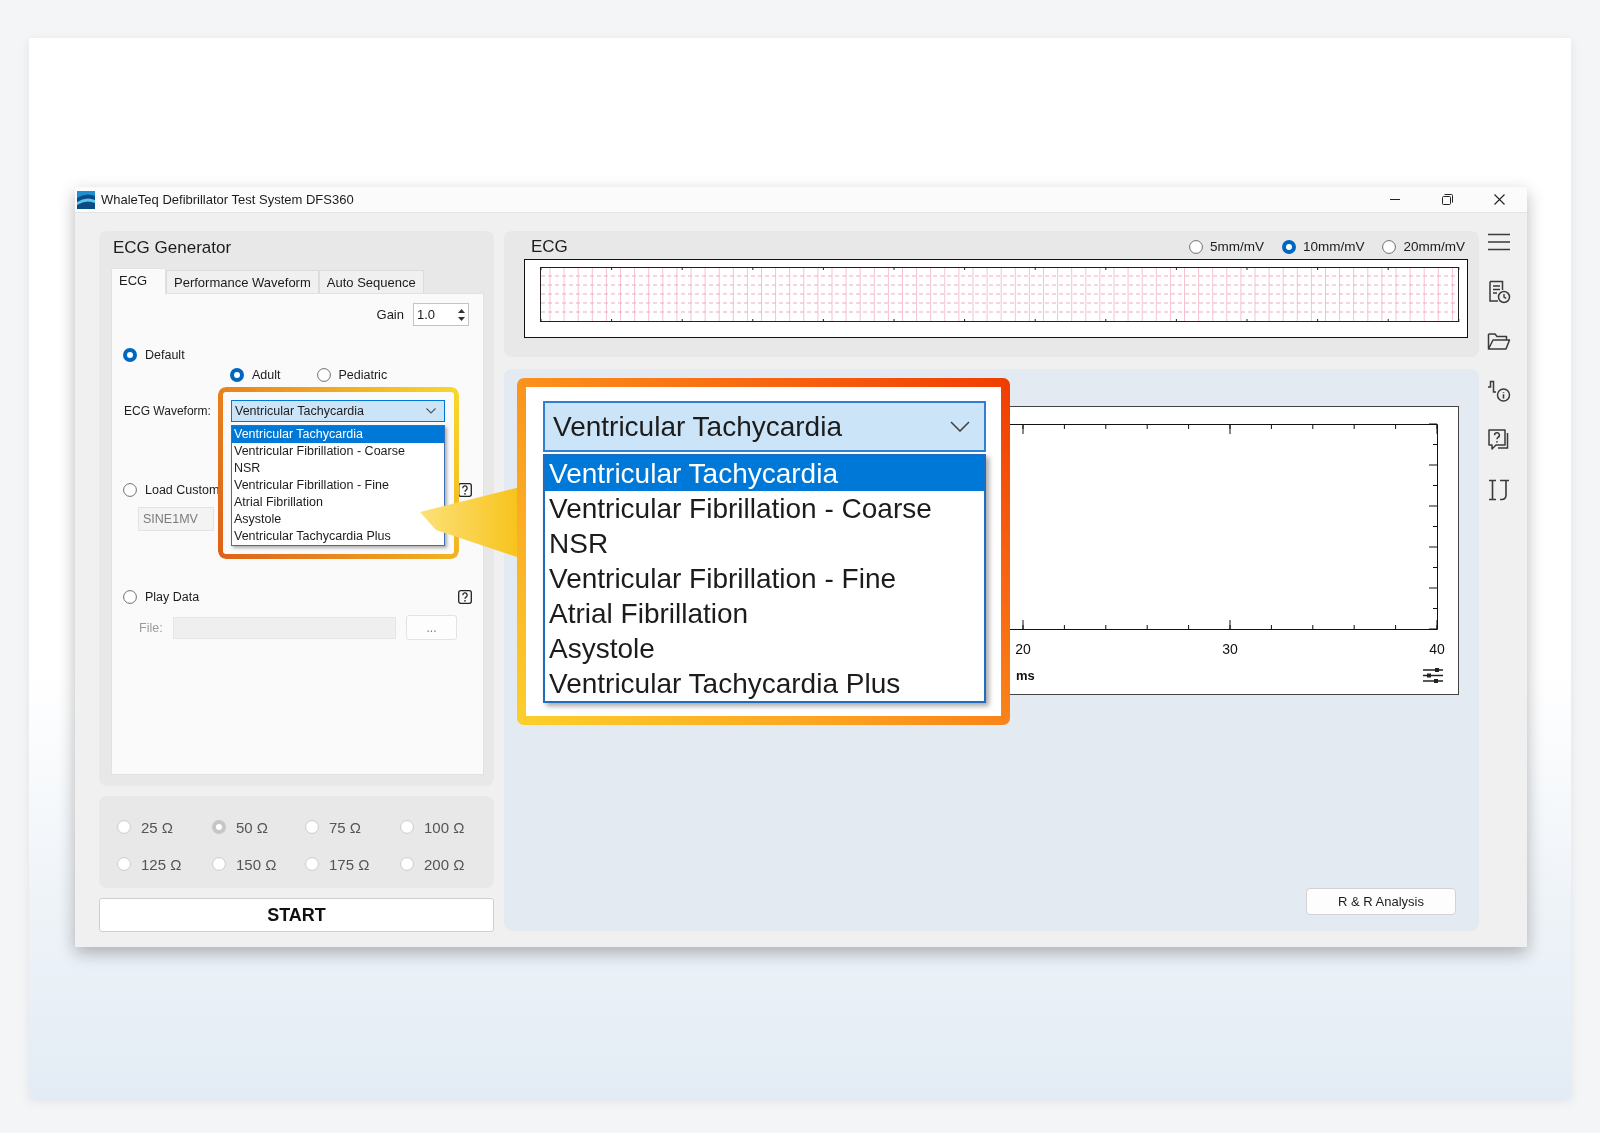 The width and height of the screenshot is (1600, 1133). What do you see at coordinates (1447, 199) in the screenshot?
I see `restore-icon` at bounding box center [1447, 199].